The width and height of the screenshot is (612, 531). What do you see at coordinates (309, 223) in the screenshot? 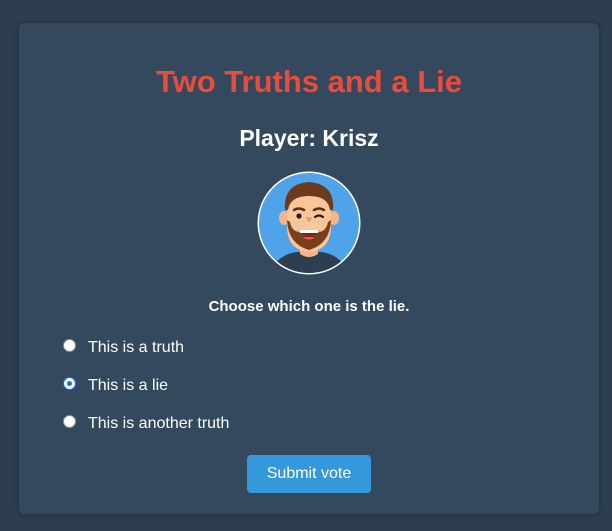
I see `player-avatar-icon` at bounding box center [309, 223].